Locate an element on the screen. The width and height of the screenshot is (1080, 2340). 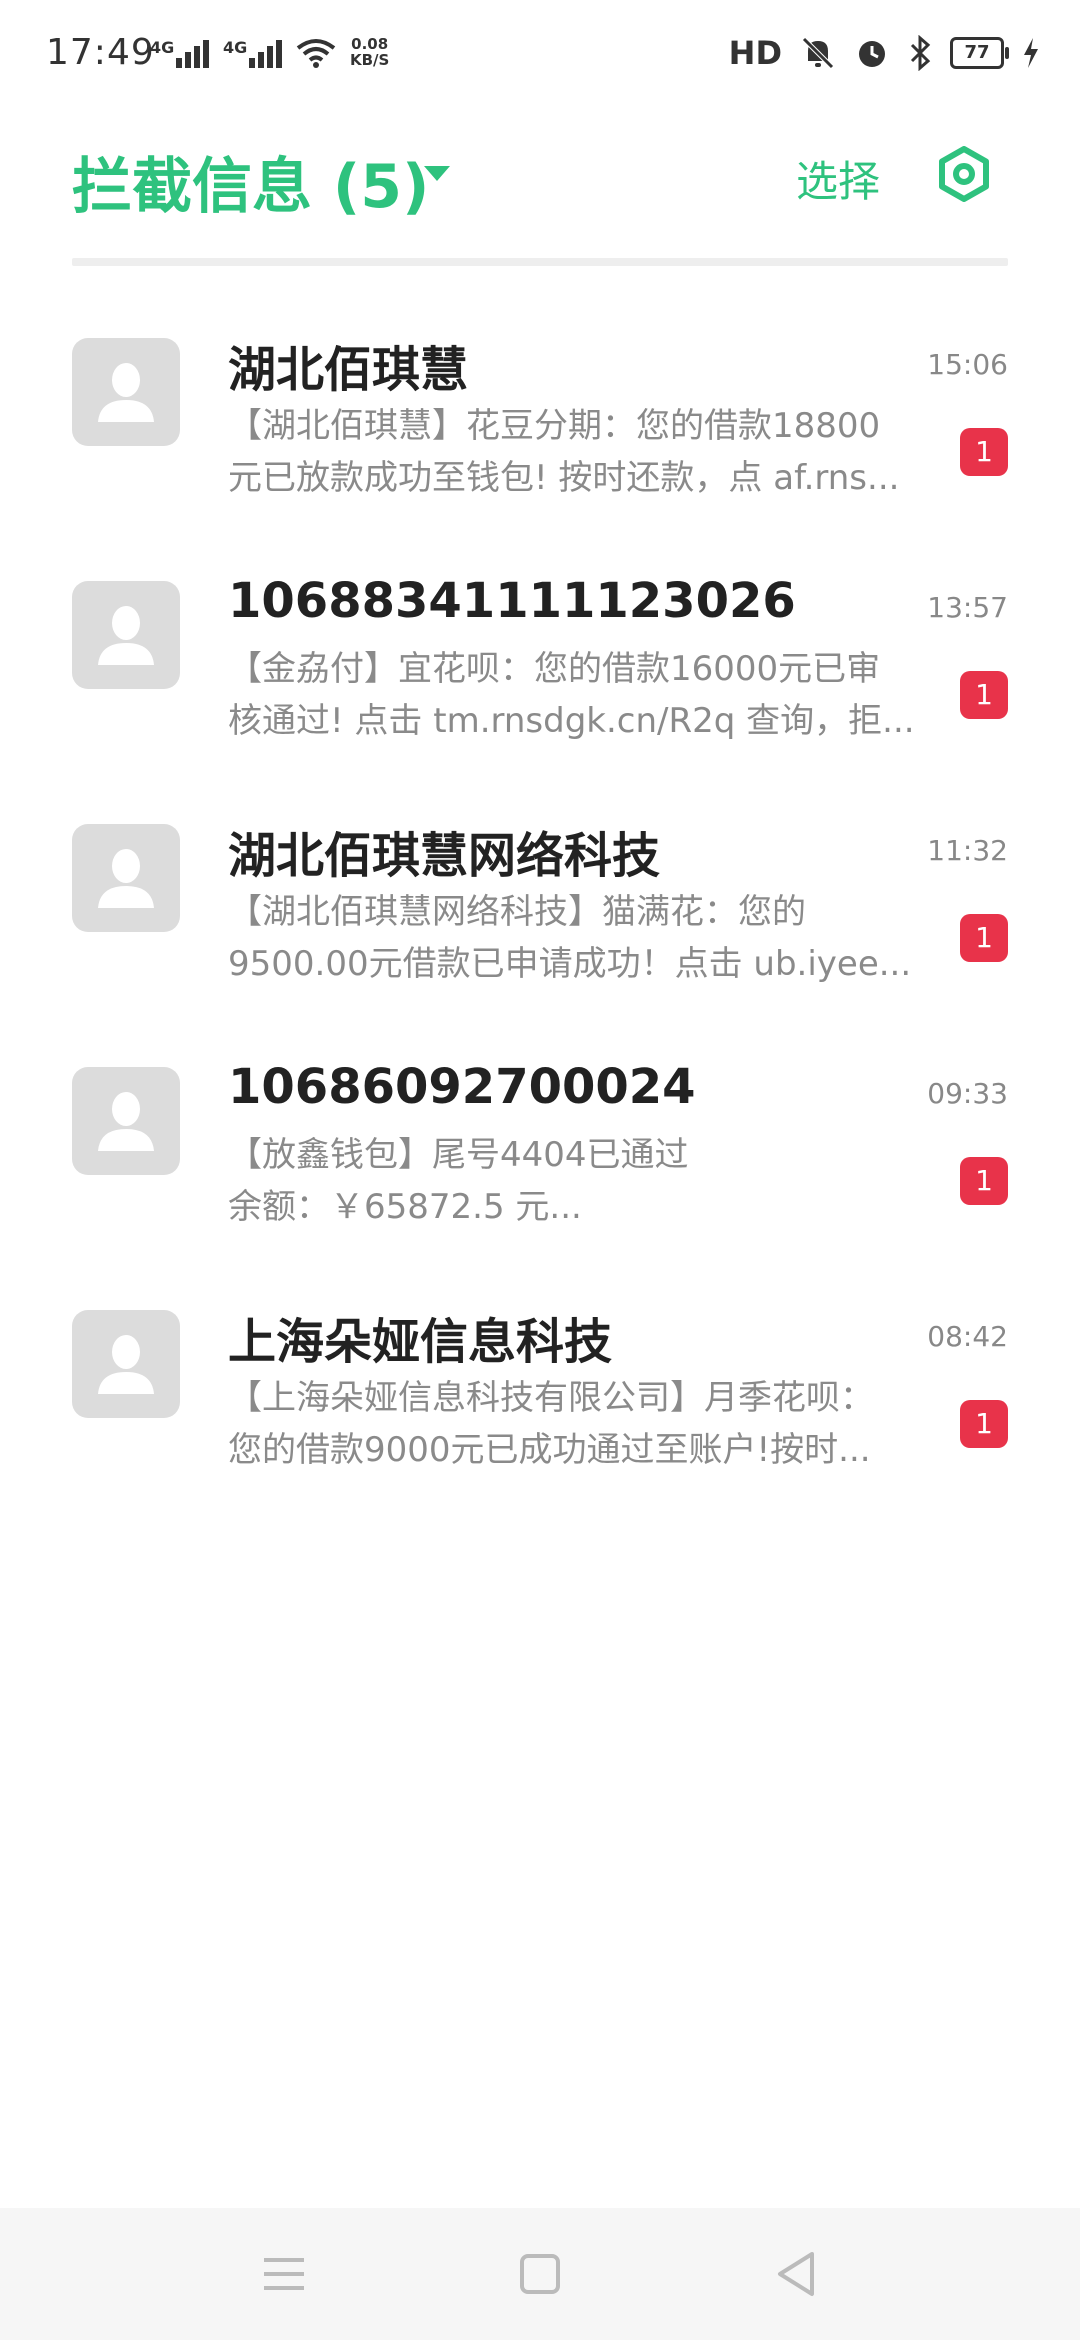
message-time: 13:57 is located at coordinates (967, 607).